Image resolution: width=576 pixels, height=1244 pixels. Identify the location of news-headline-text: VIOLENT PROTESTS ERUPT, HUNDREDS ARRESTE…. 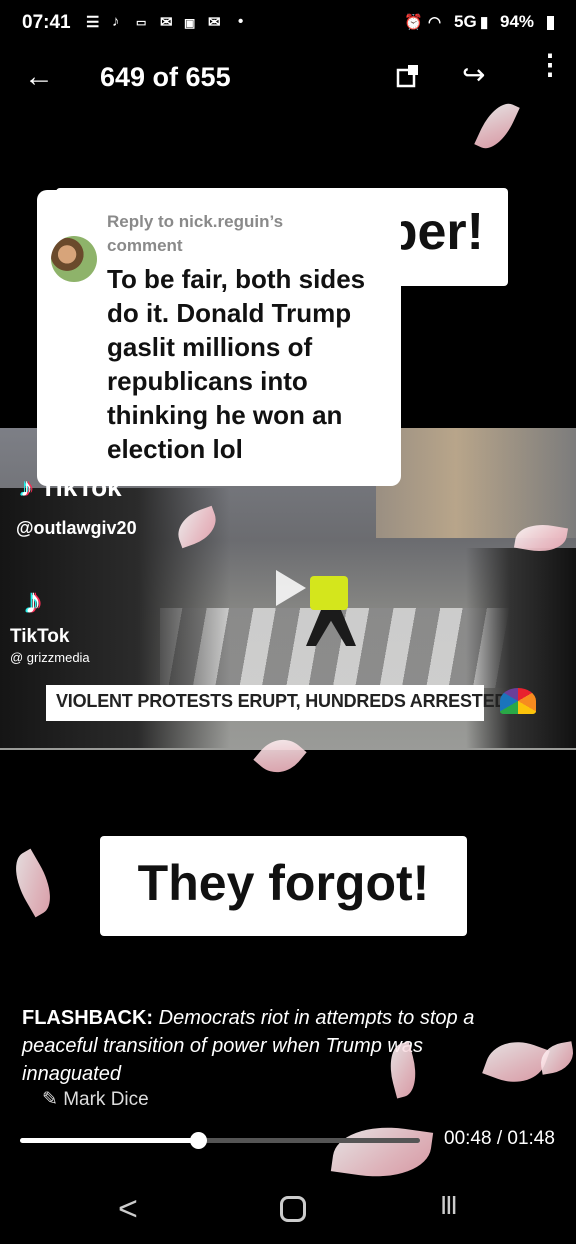
(282, 701).